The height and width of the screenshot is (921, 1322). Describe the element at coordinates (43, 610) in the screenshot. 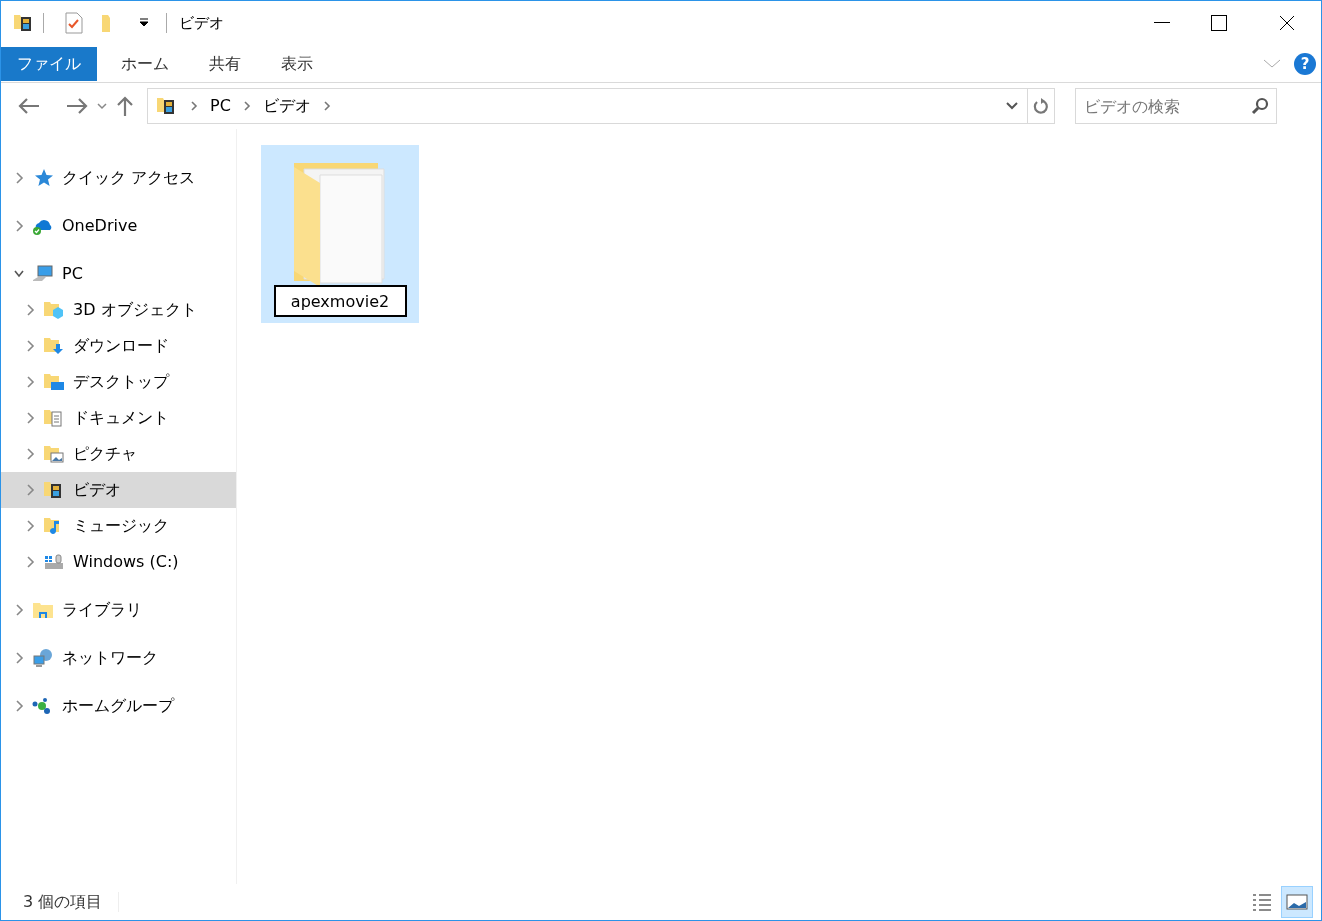

I see `library-icon` at that location.